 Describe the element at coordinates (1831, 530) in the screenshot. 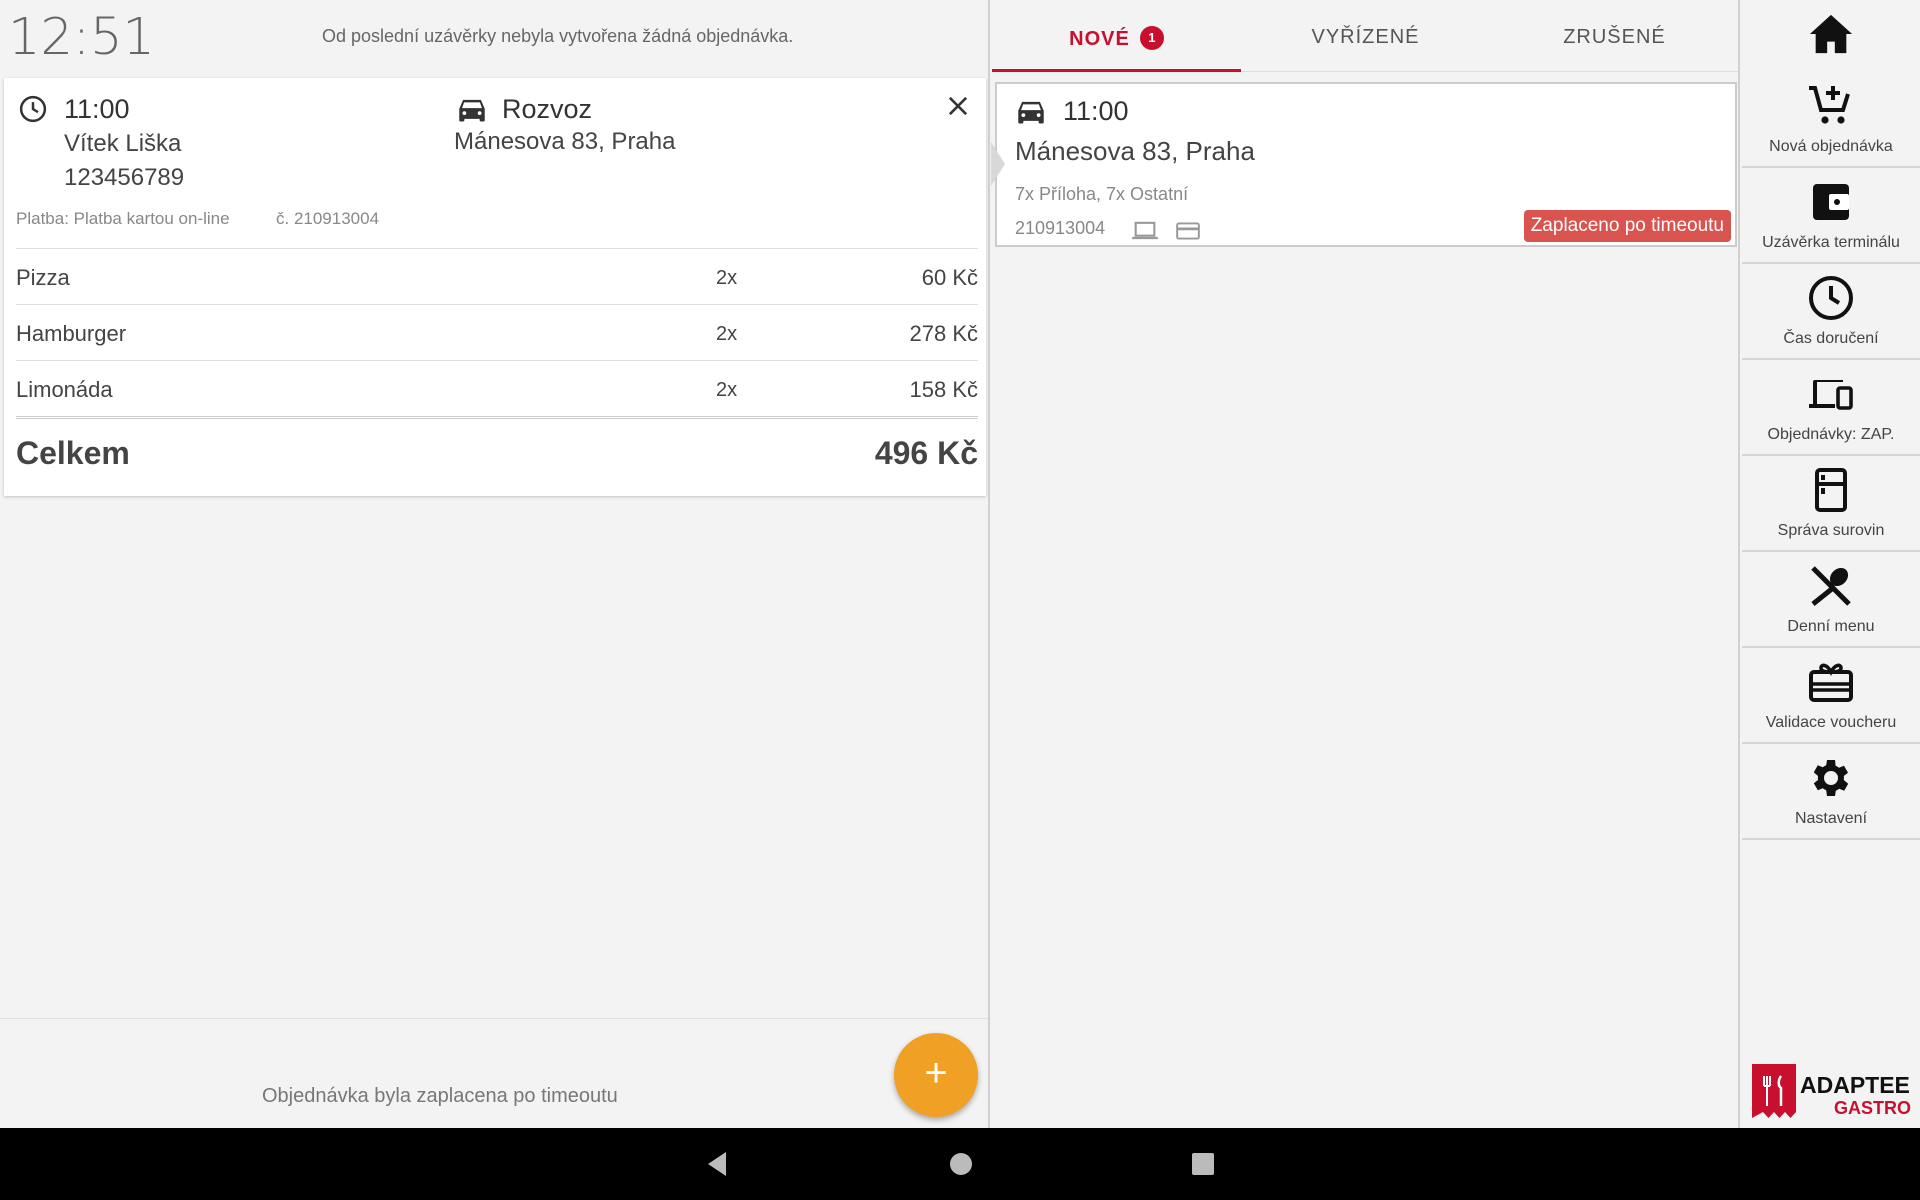

I see `sidebar-item-label: Správa surovin` at that location.